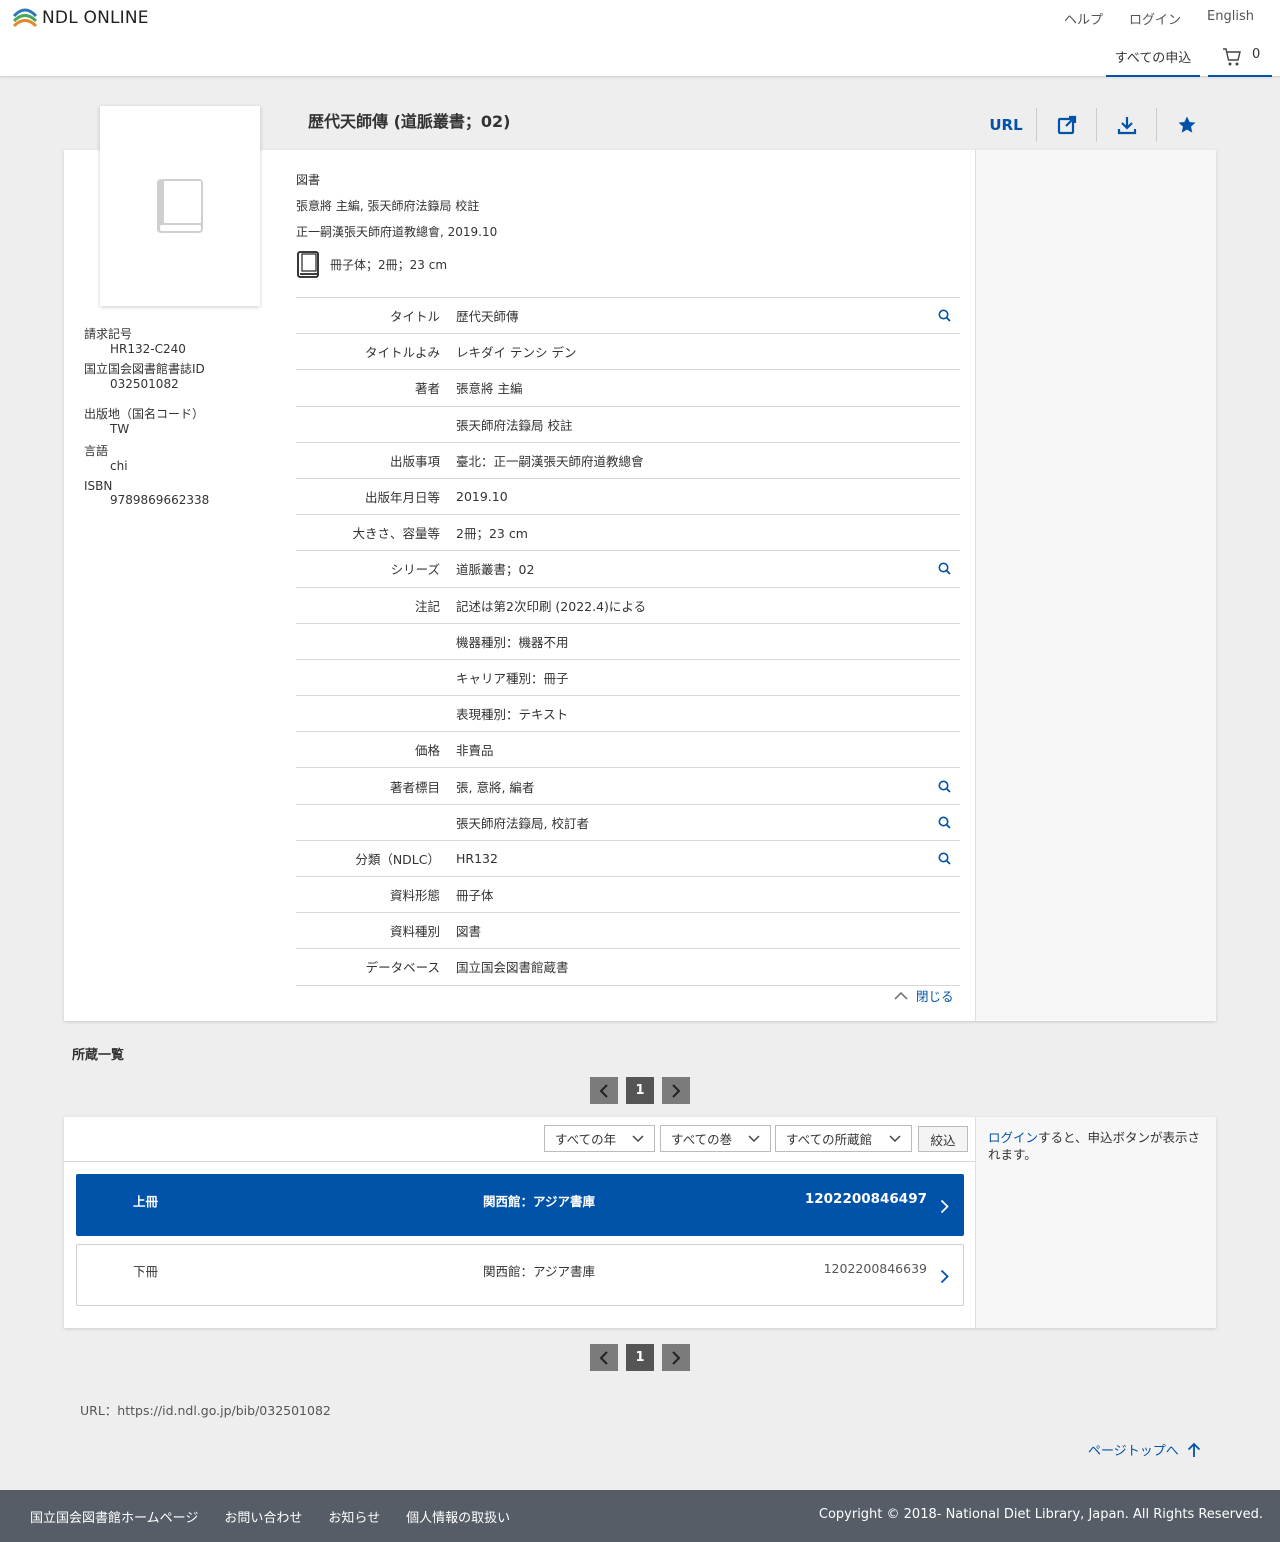 This screenshot has height=1542, width=1280. Describe the element at coordinates (396, 534) in the screenshot. I see `detail-label: 大きさ、容量等` at that location.